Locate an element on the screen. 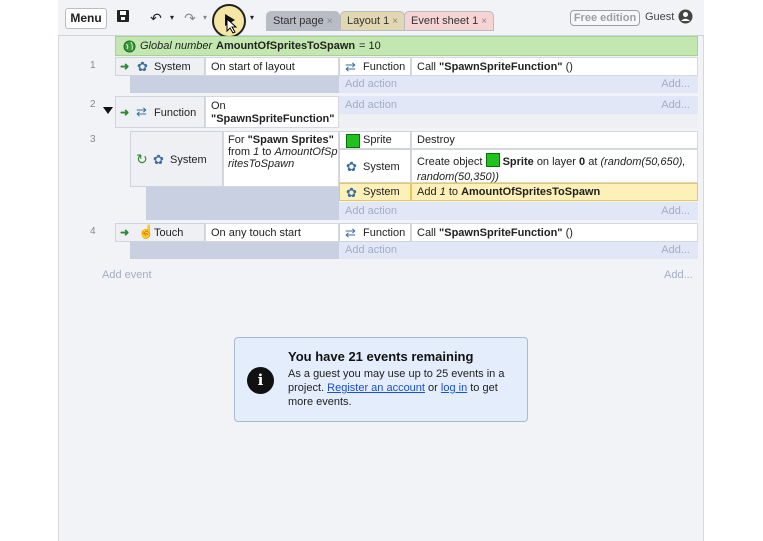  action-text: Destroy is located at coordinates (554, 140).